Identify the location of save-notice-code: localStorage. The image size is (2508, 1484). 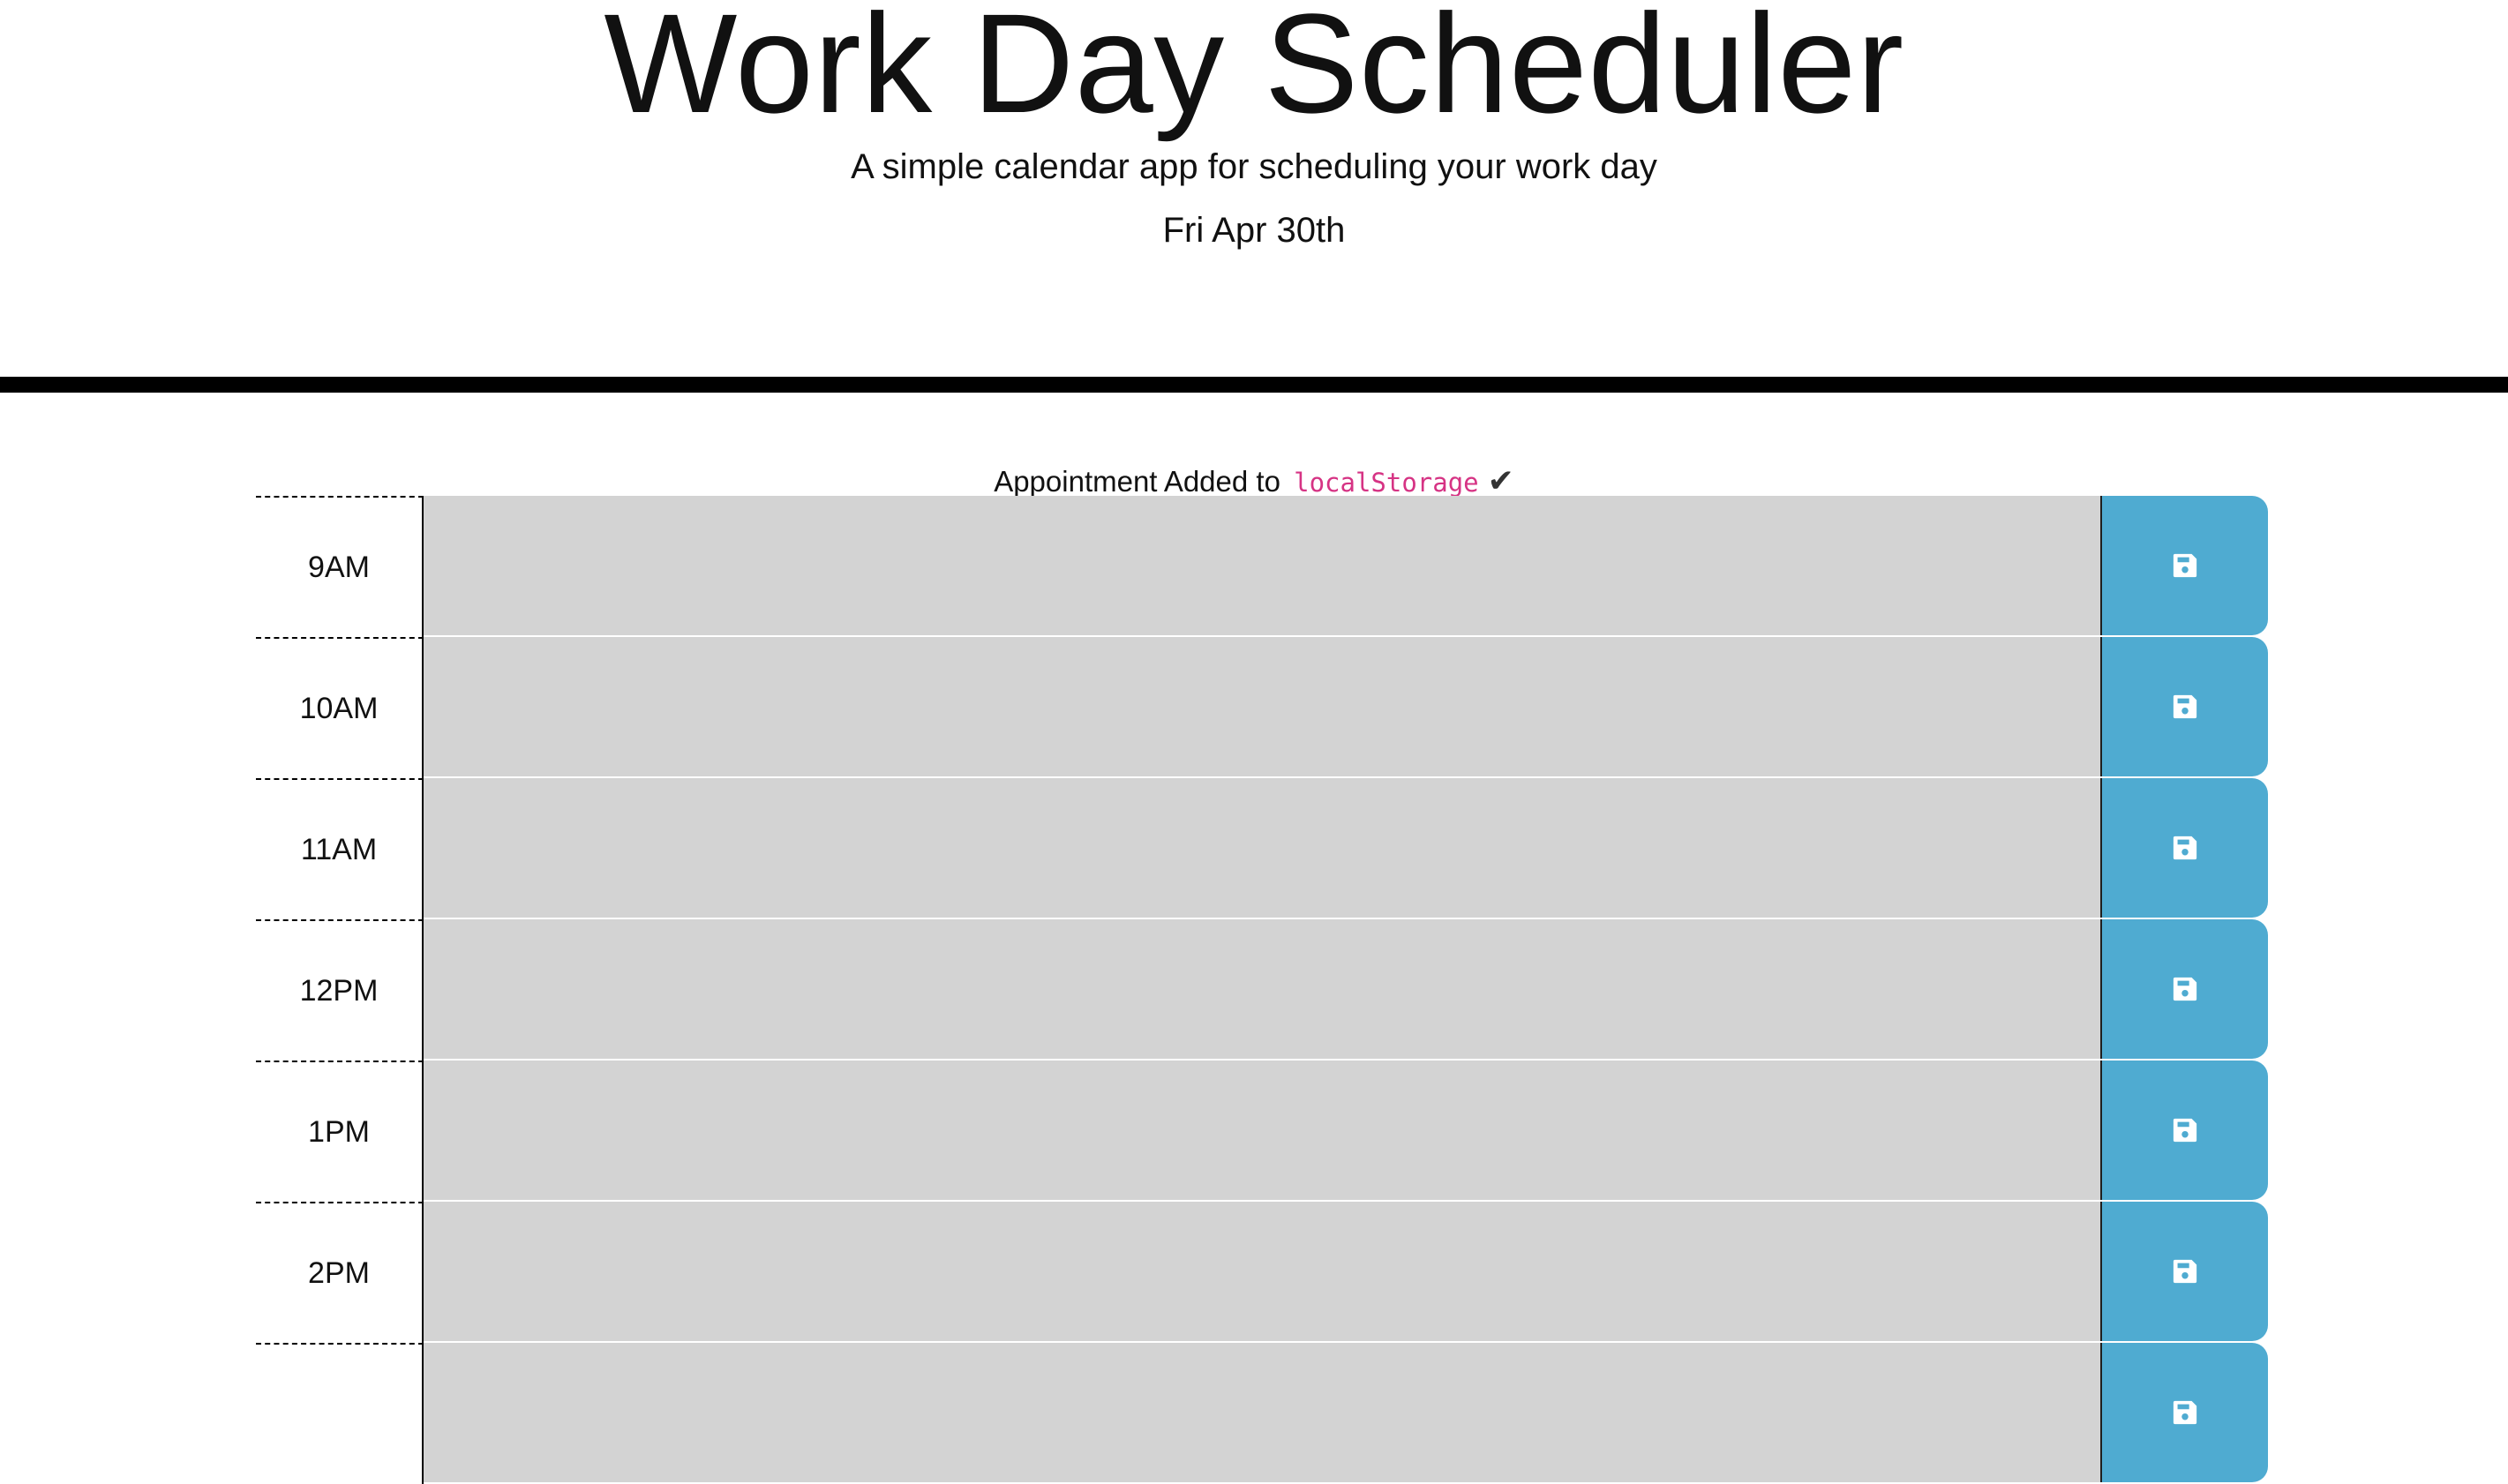
(1386, 483).